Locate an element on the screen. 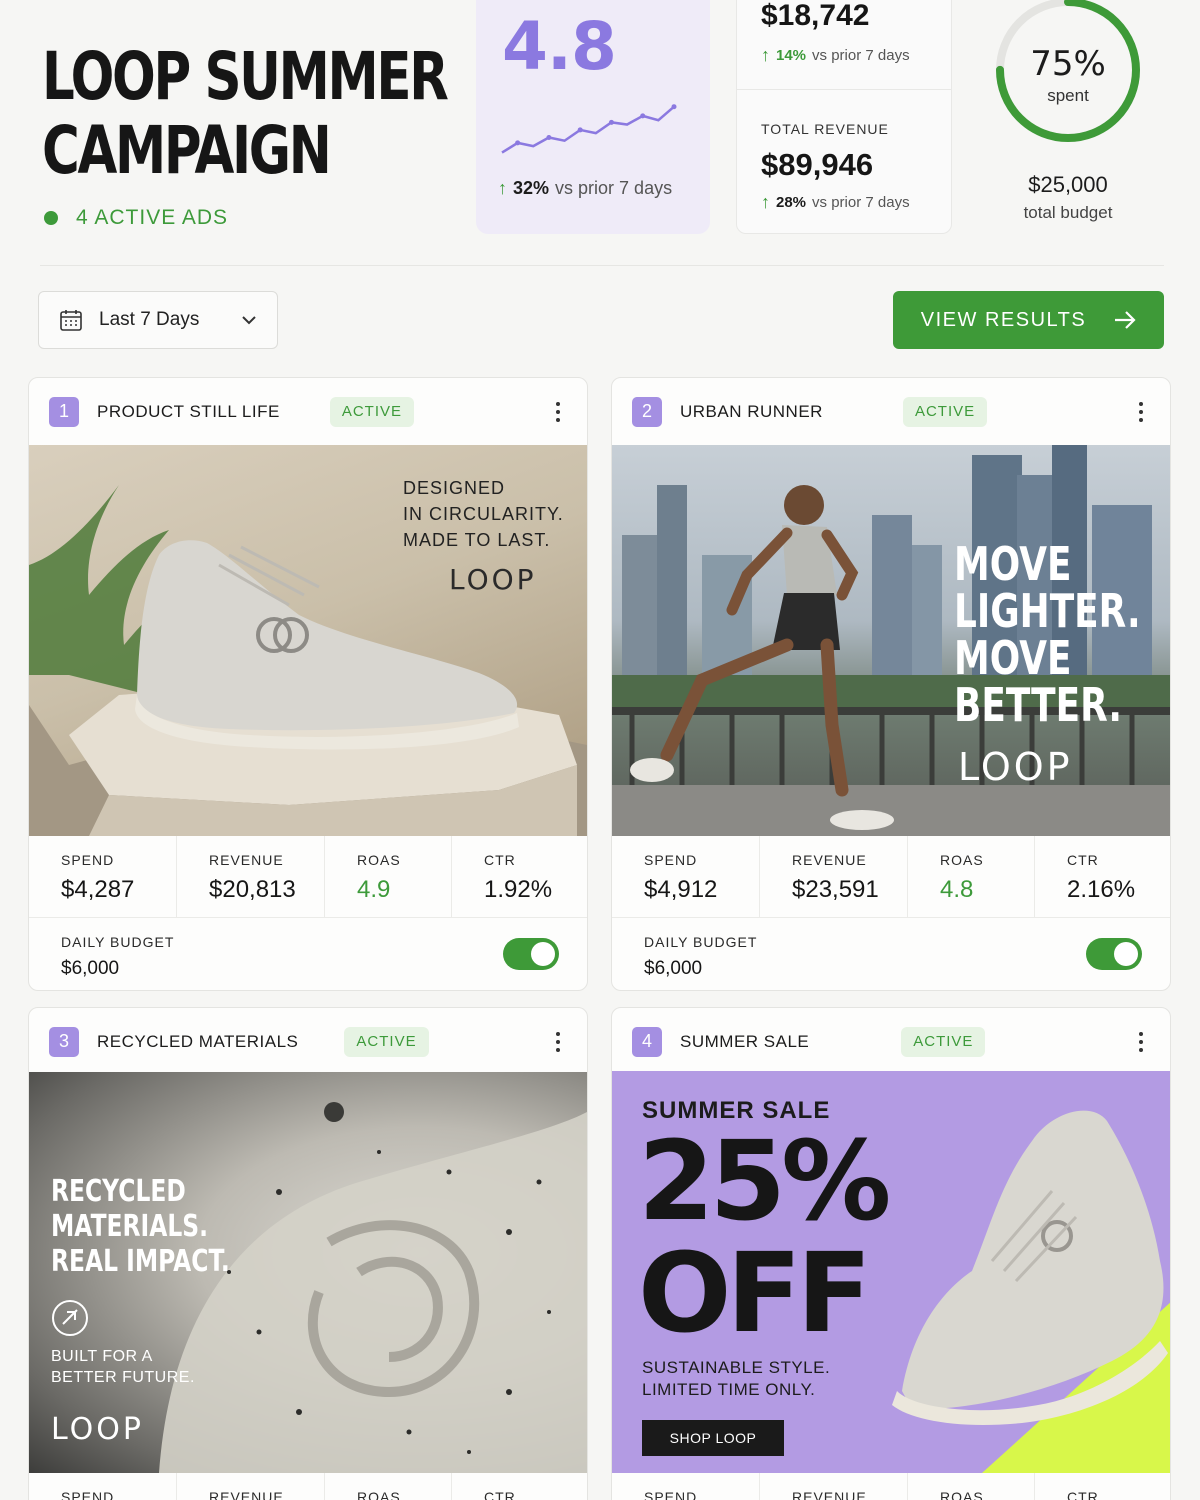  campaign-title: LOOP SUMMER CAMPAIGN is located at coordinates (245, 113).